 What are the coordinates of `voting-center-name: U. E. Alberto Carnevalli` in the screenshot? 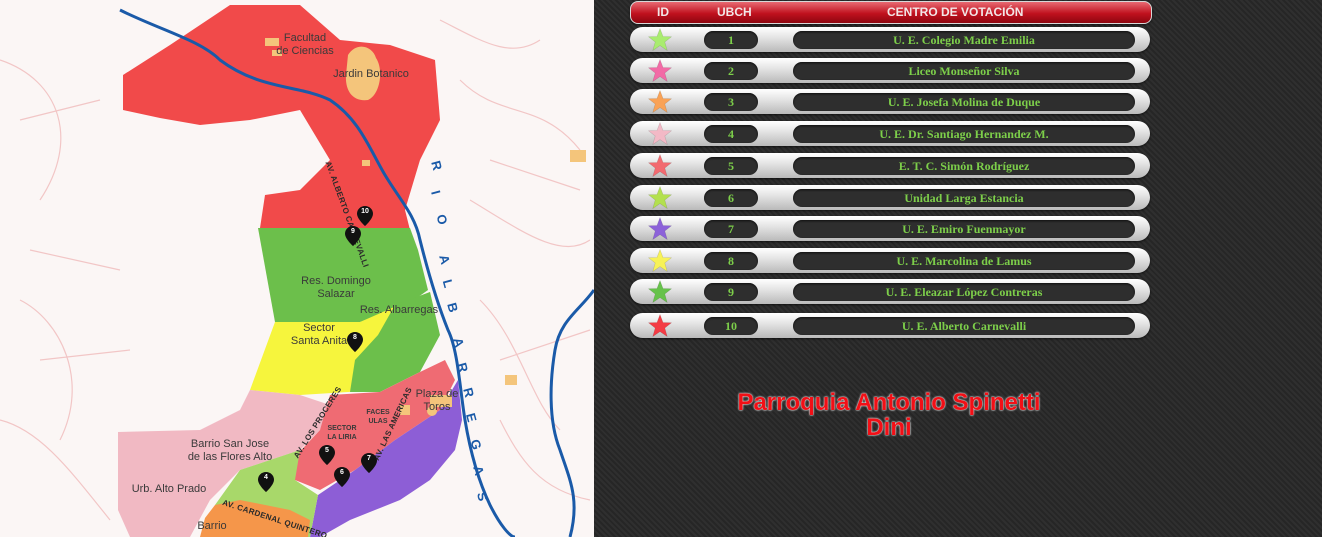 It's located at (964, 326).